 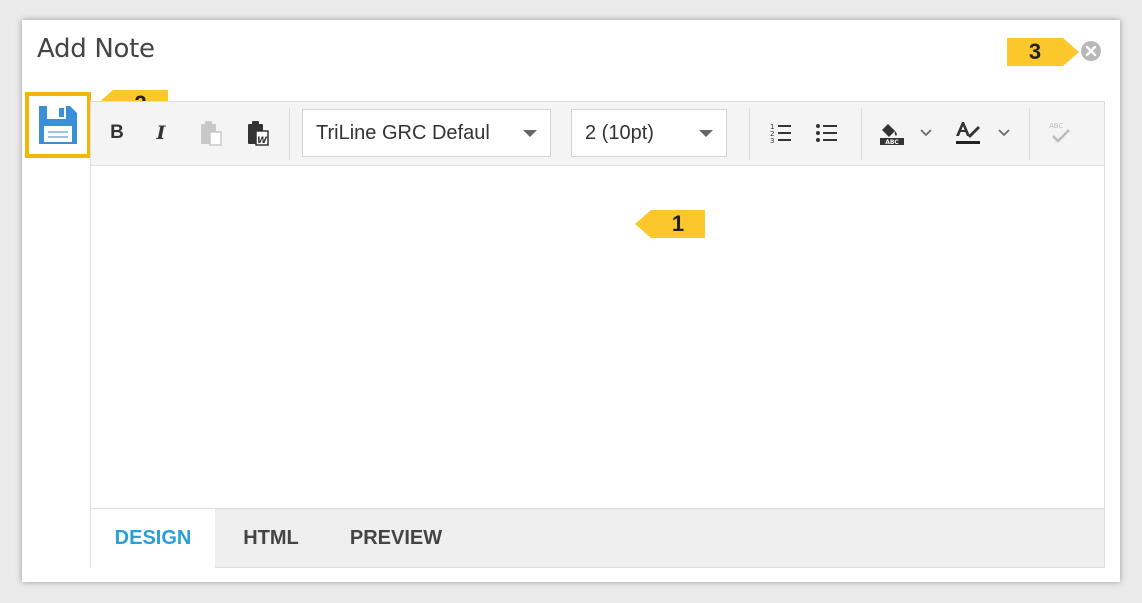 I want to click on ordered-list-icon: 1 2 3, so click(x=780, y=134).